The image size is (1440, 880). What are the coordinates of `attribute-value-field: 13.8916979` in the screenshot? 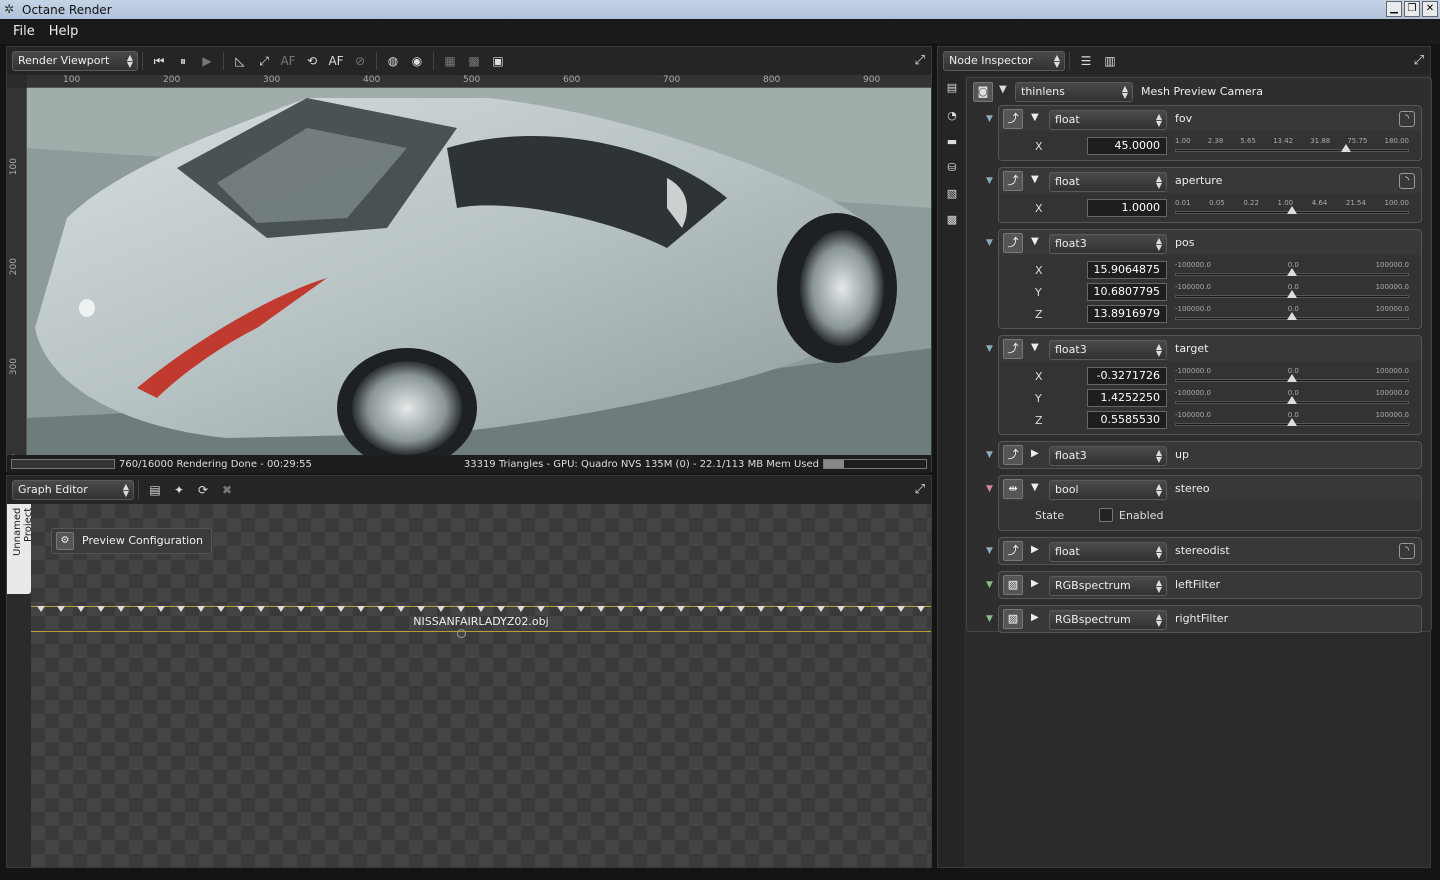 It's located at (1127, 314).